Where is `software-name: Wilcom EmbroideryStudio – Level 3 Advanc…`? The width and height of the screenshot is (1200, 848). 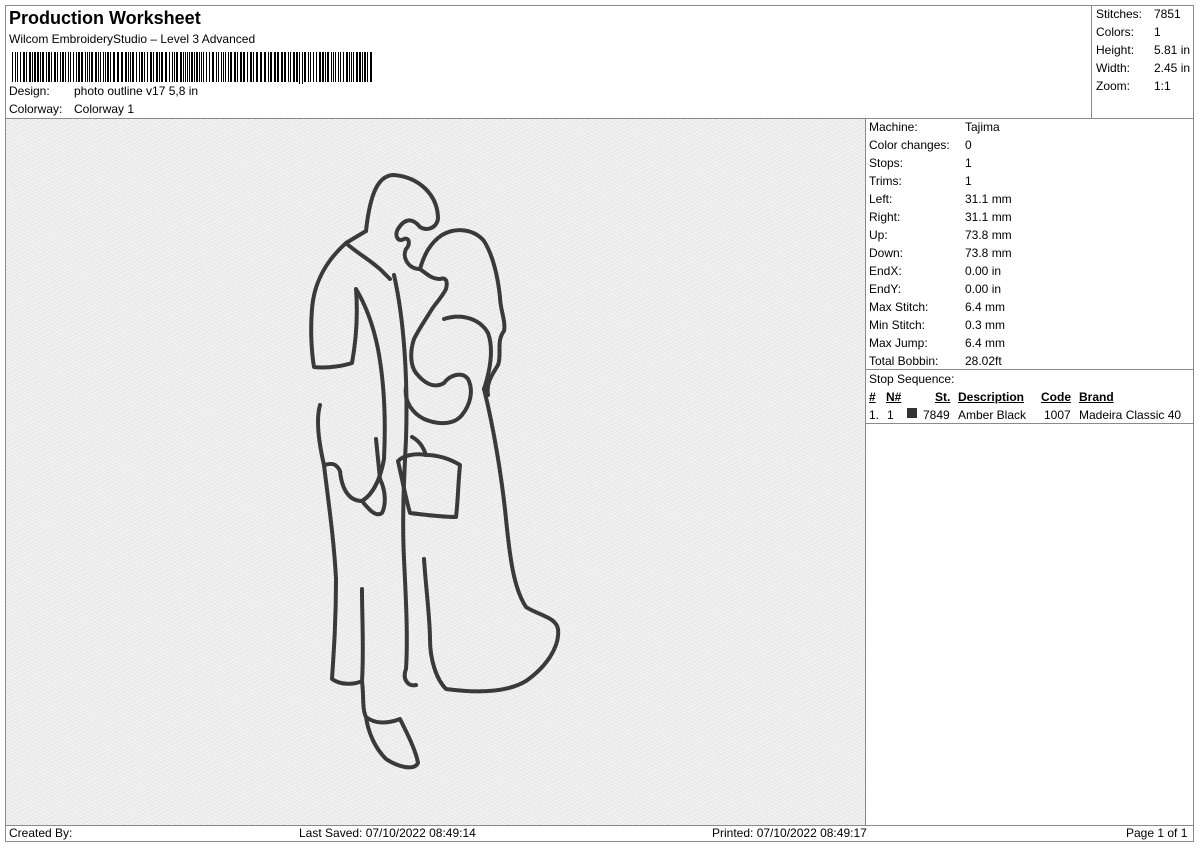
software-name: Wilcom EmbroideryStudio – Level 3 Advanc… is located at coordinates (132, 39).